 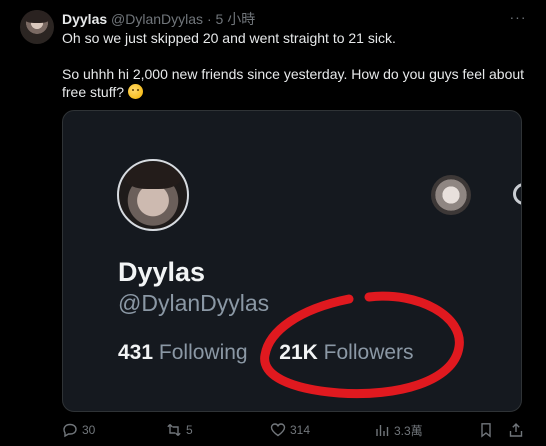 I want to click on reply-icon, so click(x=70, y=430).